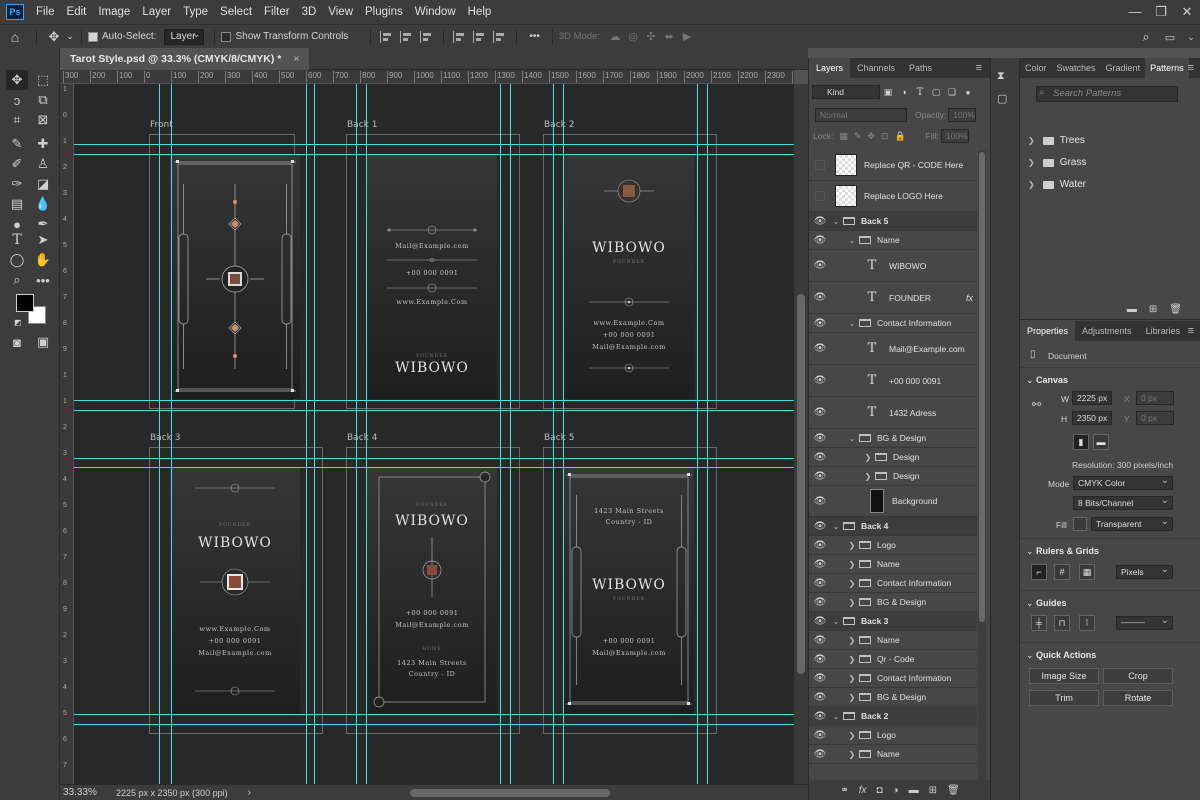 This screenshot has height=800, width=1200. I want to click on ruler-units-dropdown: Pixels, so click(1144, 571).